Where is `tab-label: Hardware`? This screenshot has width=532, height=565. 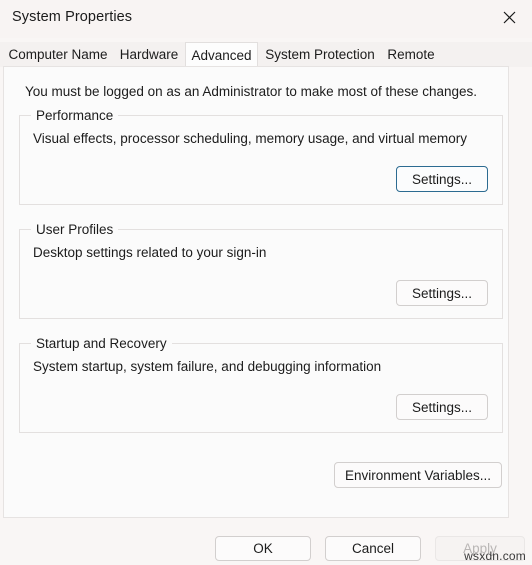 tab-label: Hardware is located at coordinates (149, 54).